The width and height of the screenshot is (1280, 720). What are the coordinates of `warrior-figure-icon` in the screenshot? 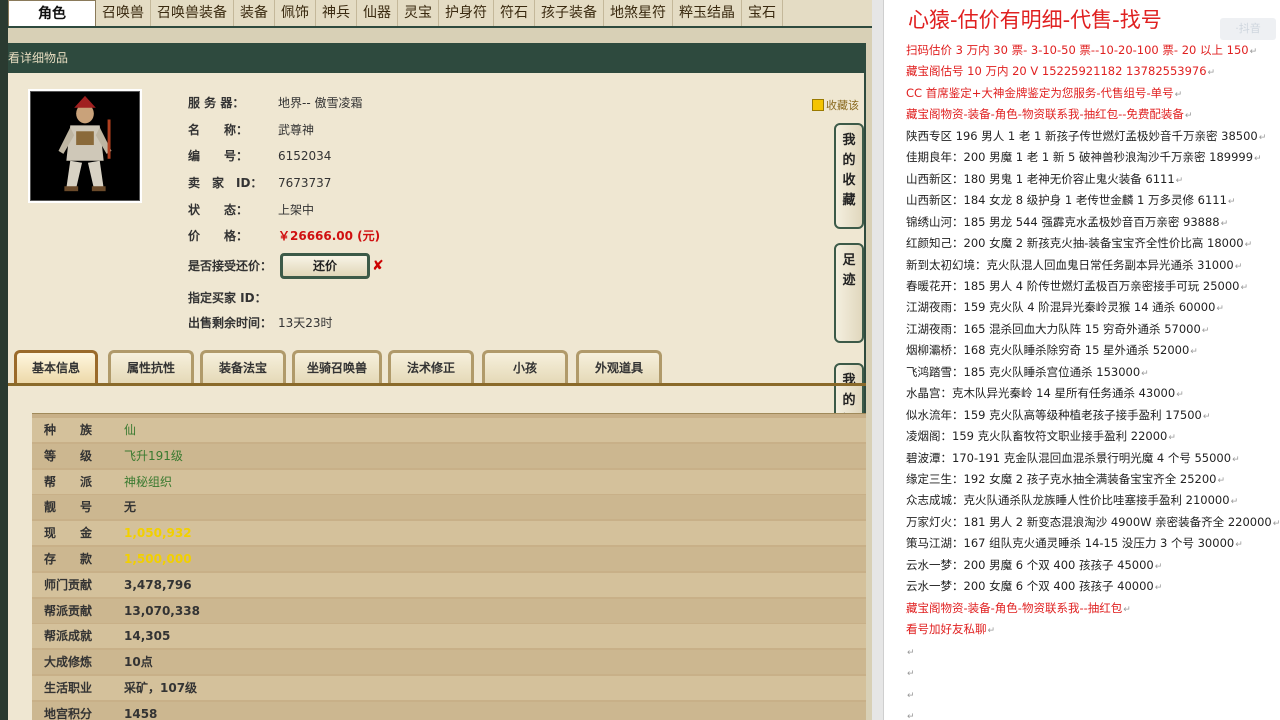 It's located at (85, 146).